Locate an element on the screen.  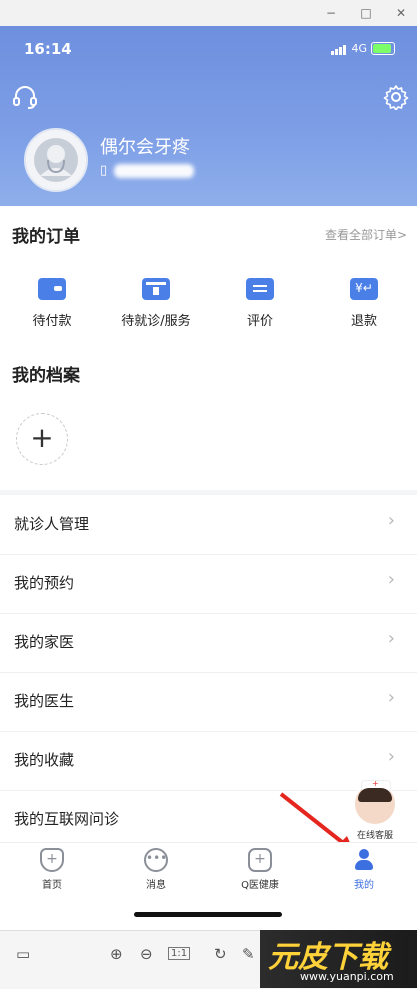
shield-plus-icon: + is located at coordinates (52, 860).